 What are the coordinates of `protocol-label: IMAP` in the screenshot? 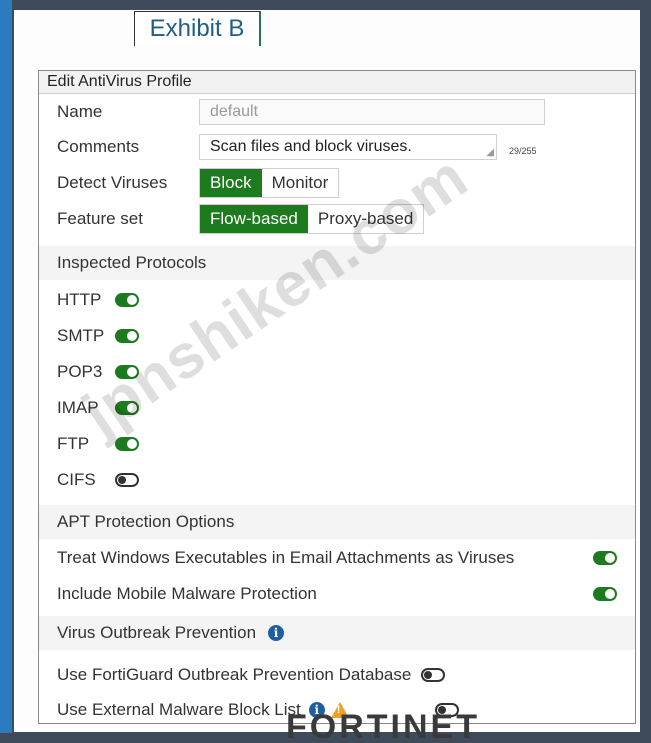 It's located at (78, 407).